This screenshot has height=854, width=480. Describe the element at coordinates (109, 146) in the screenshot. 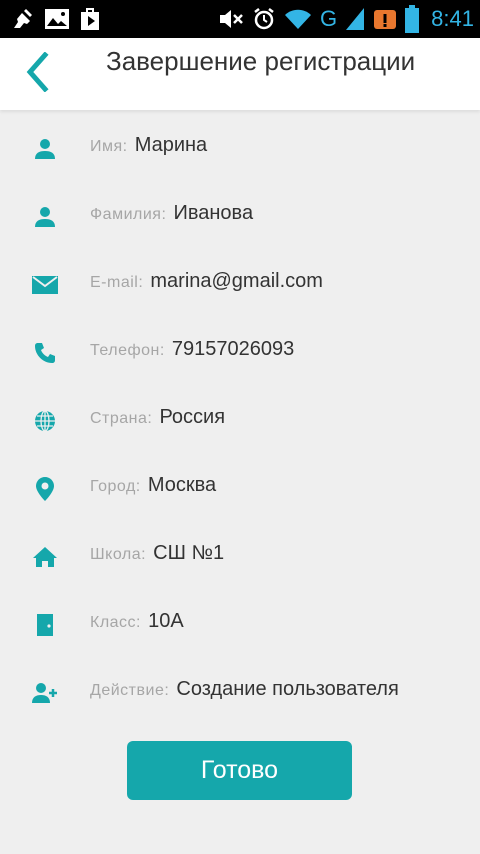

I see `field-label: Имя:` at that location.